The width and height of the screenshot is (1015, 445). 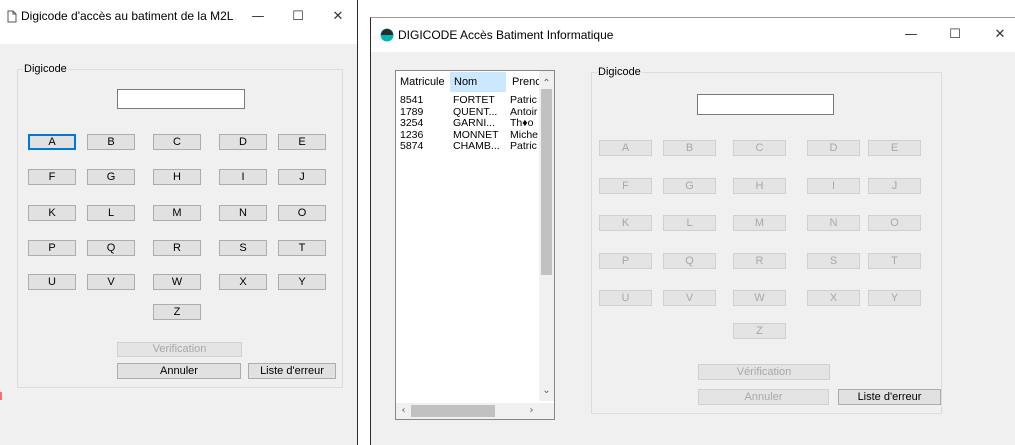 I want to click on list-item: 5874 CHAMB... Patric, so click(x=467, y=146).